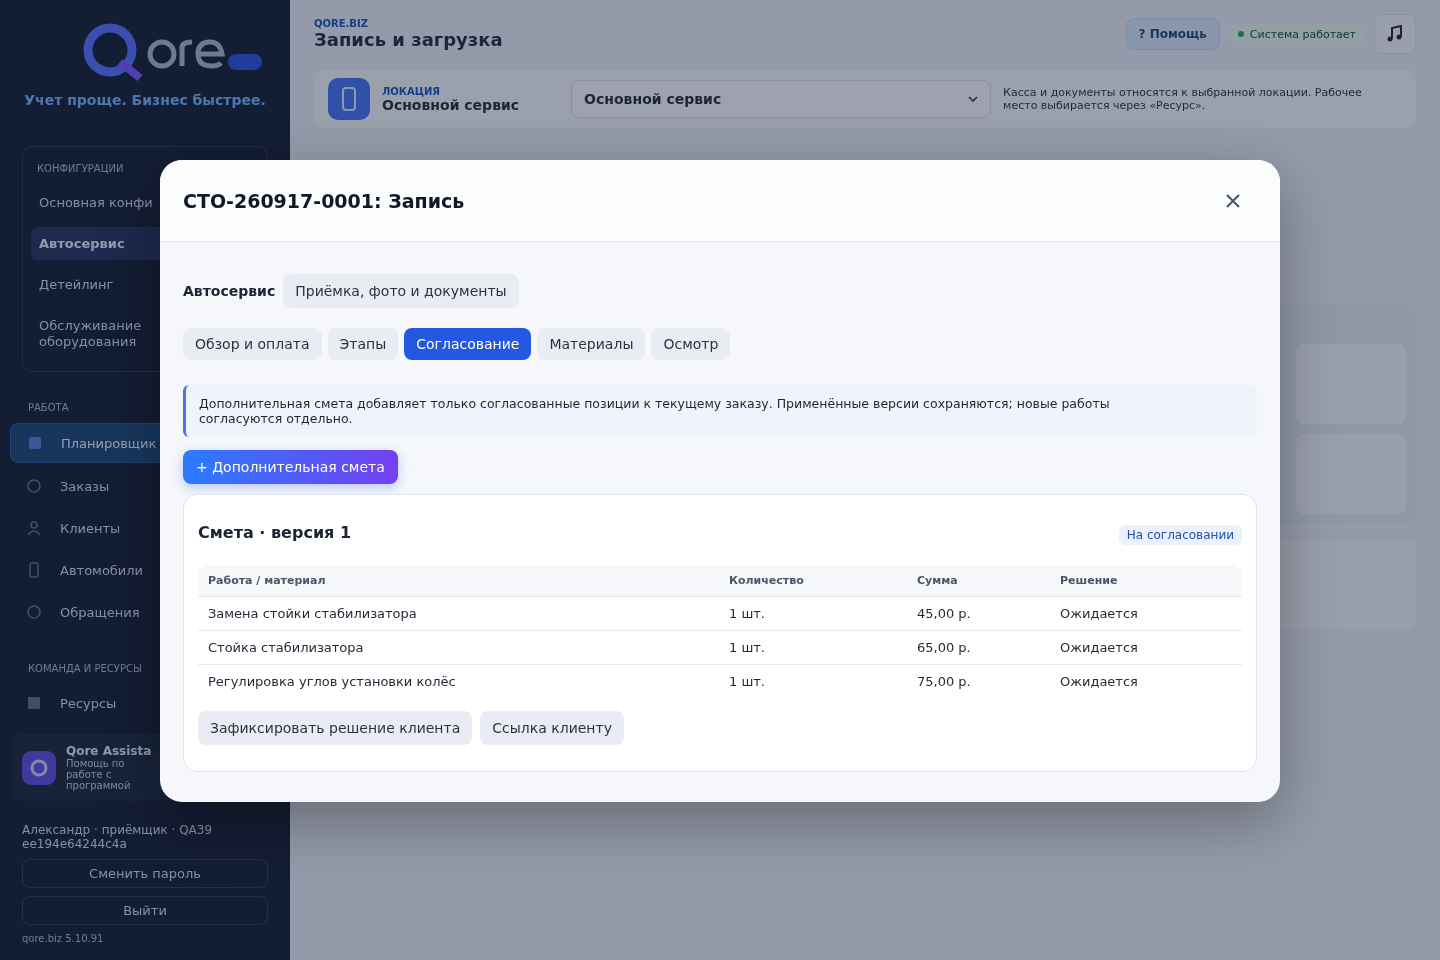 The height and width of the screenshot is (960, 1440). Describe the element at coordinates (229, 291) in the screenshot. I see `section-label: Автосервис` at that location.